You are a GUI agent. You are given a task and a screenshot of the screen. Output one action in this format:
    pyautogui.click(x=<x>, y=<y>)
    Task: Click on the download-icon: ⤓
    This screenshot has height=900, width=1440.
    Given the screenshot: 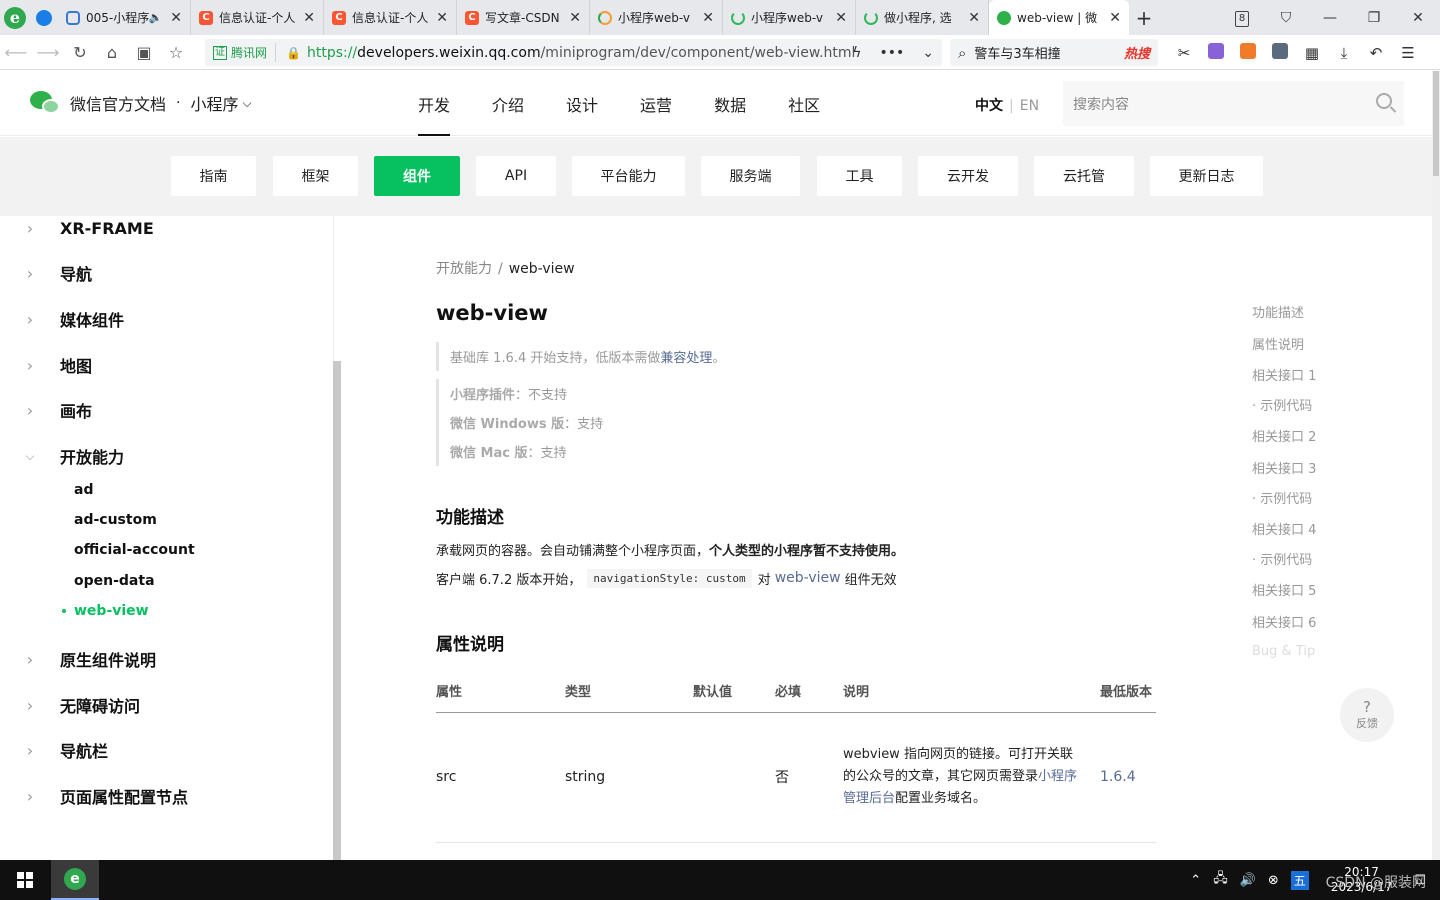 What is the action you would take?
    pyautogui.click(x=1344, y=53)
    